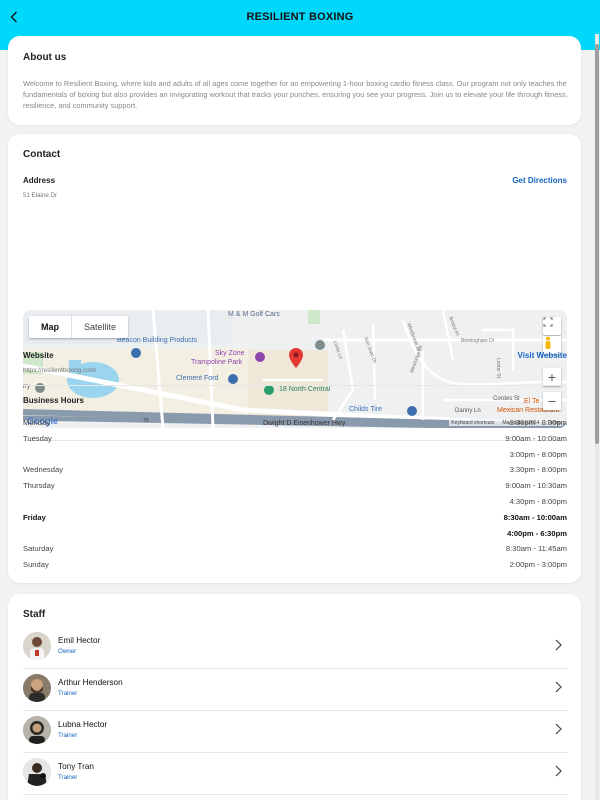 The image size is (600, 800). Describe the element at coordinates (38, 355) in the screenshot. I see `website-label: Website` at that location.